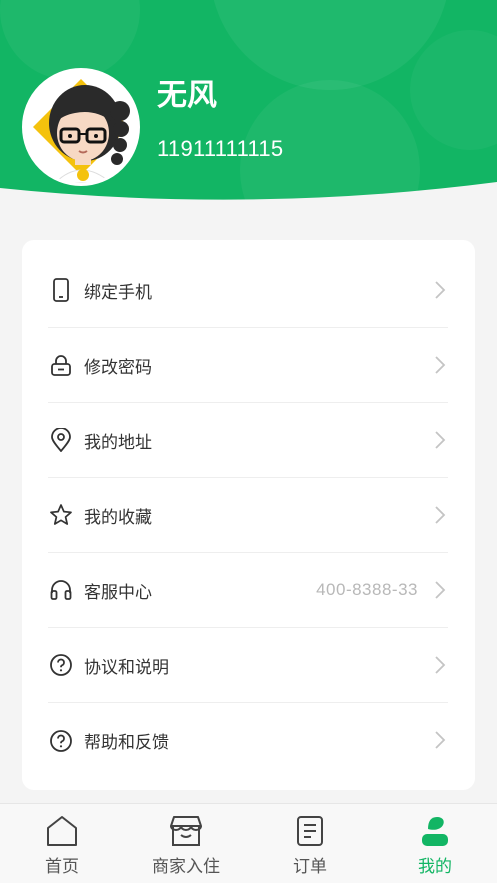 The height and width of the screenshot is (883, 497). What do you see at coordinates (248, 365) in the screenshot?
I see `menu-item-change-password: 修改密码` at bounding box center [248, 365].